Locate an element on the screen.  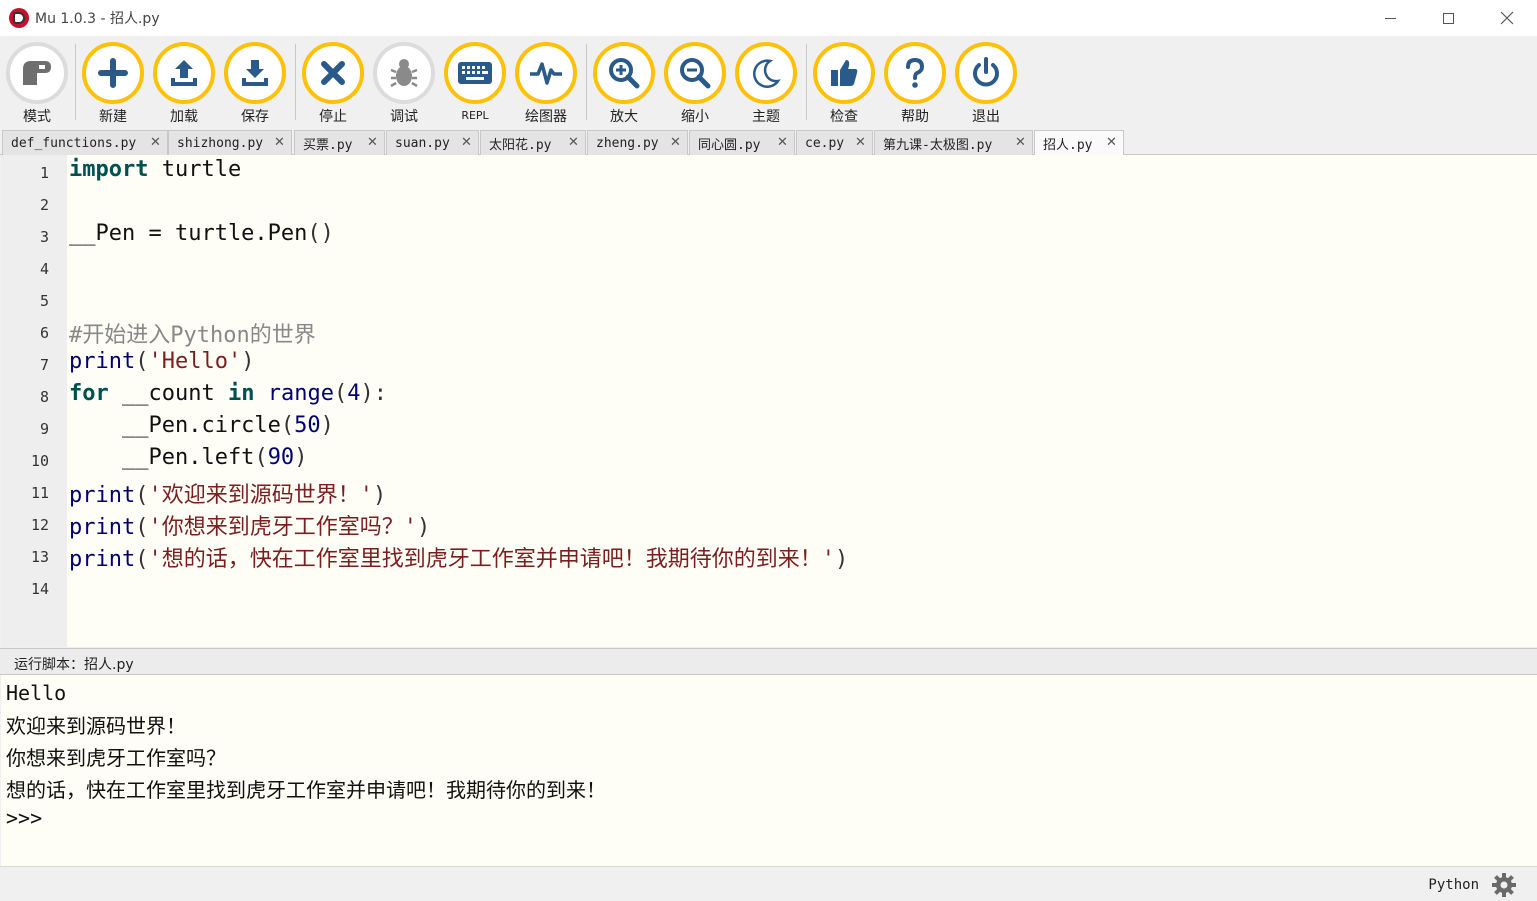
help-button: 帮助 is located at coordinates (914, 84).